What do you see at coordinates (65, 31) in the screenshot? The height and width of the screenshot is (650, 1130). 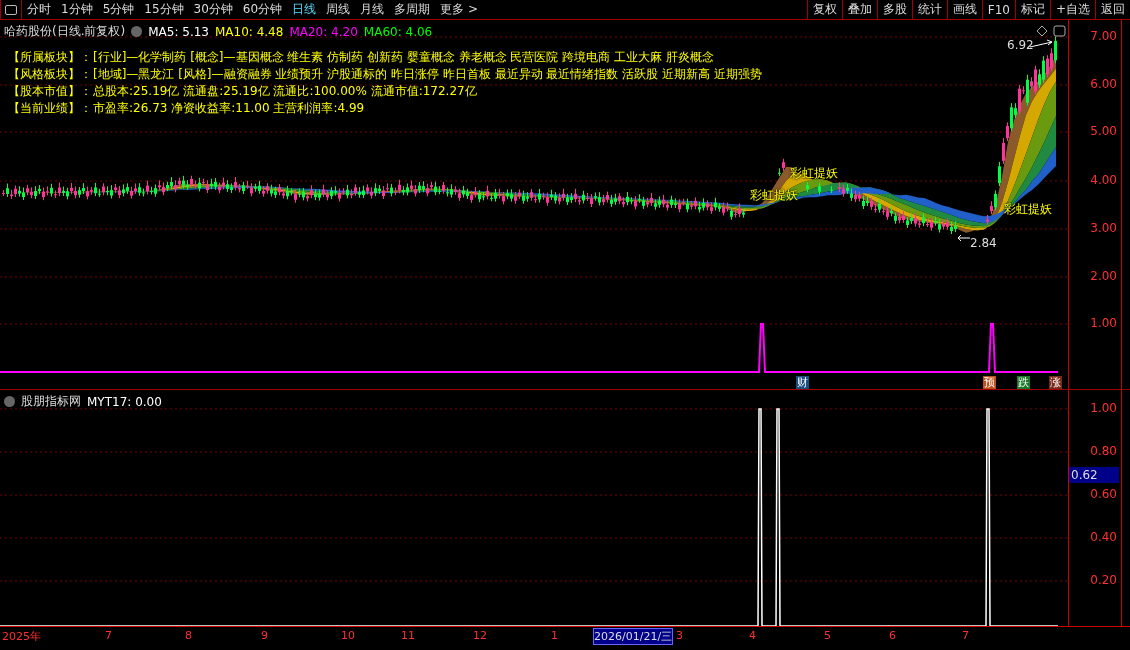 I see `stock-title: 哈药股份(日线.前复权)` at bounding box center [65, 31].